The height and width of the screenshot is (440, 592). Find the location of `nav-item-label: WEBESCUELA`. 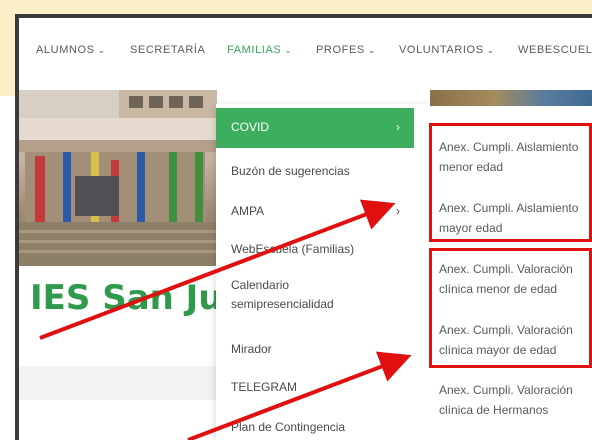

nav-item-label: WEBESCUELA is located at coordinates (555, 50).